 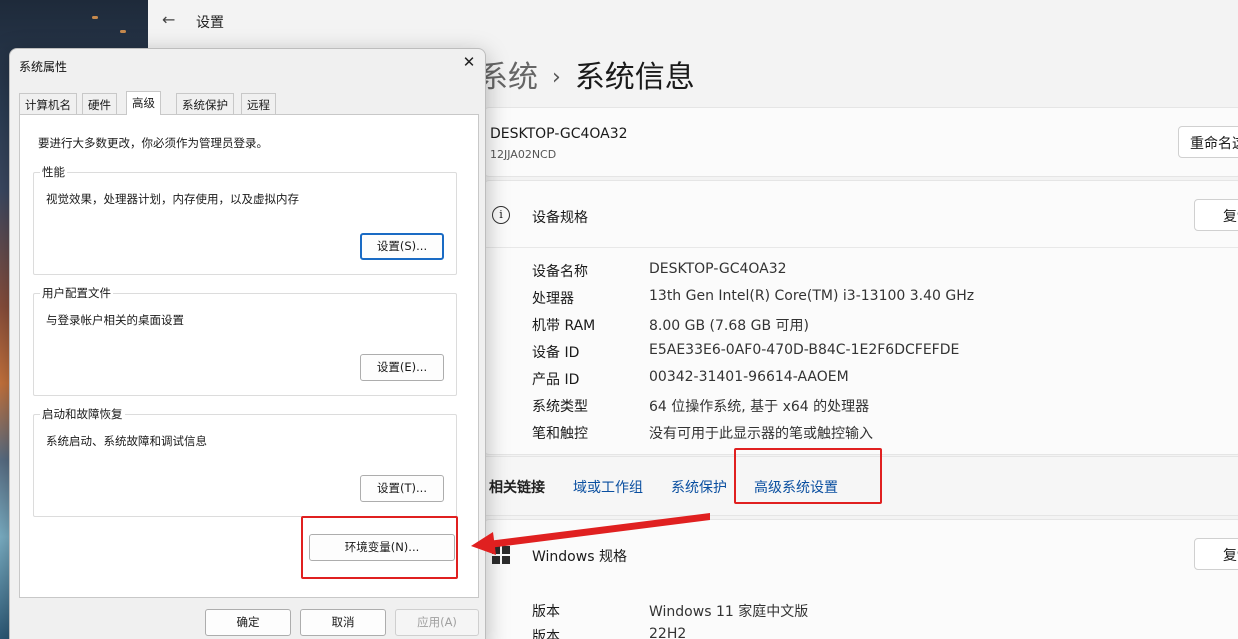 I want to click on info-icon: i, so click(x=501, y=215).